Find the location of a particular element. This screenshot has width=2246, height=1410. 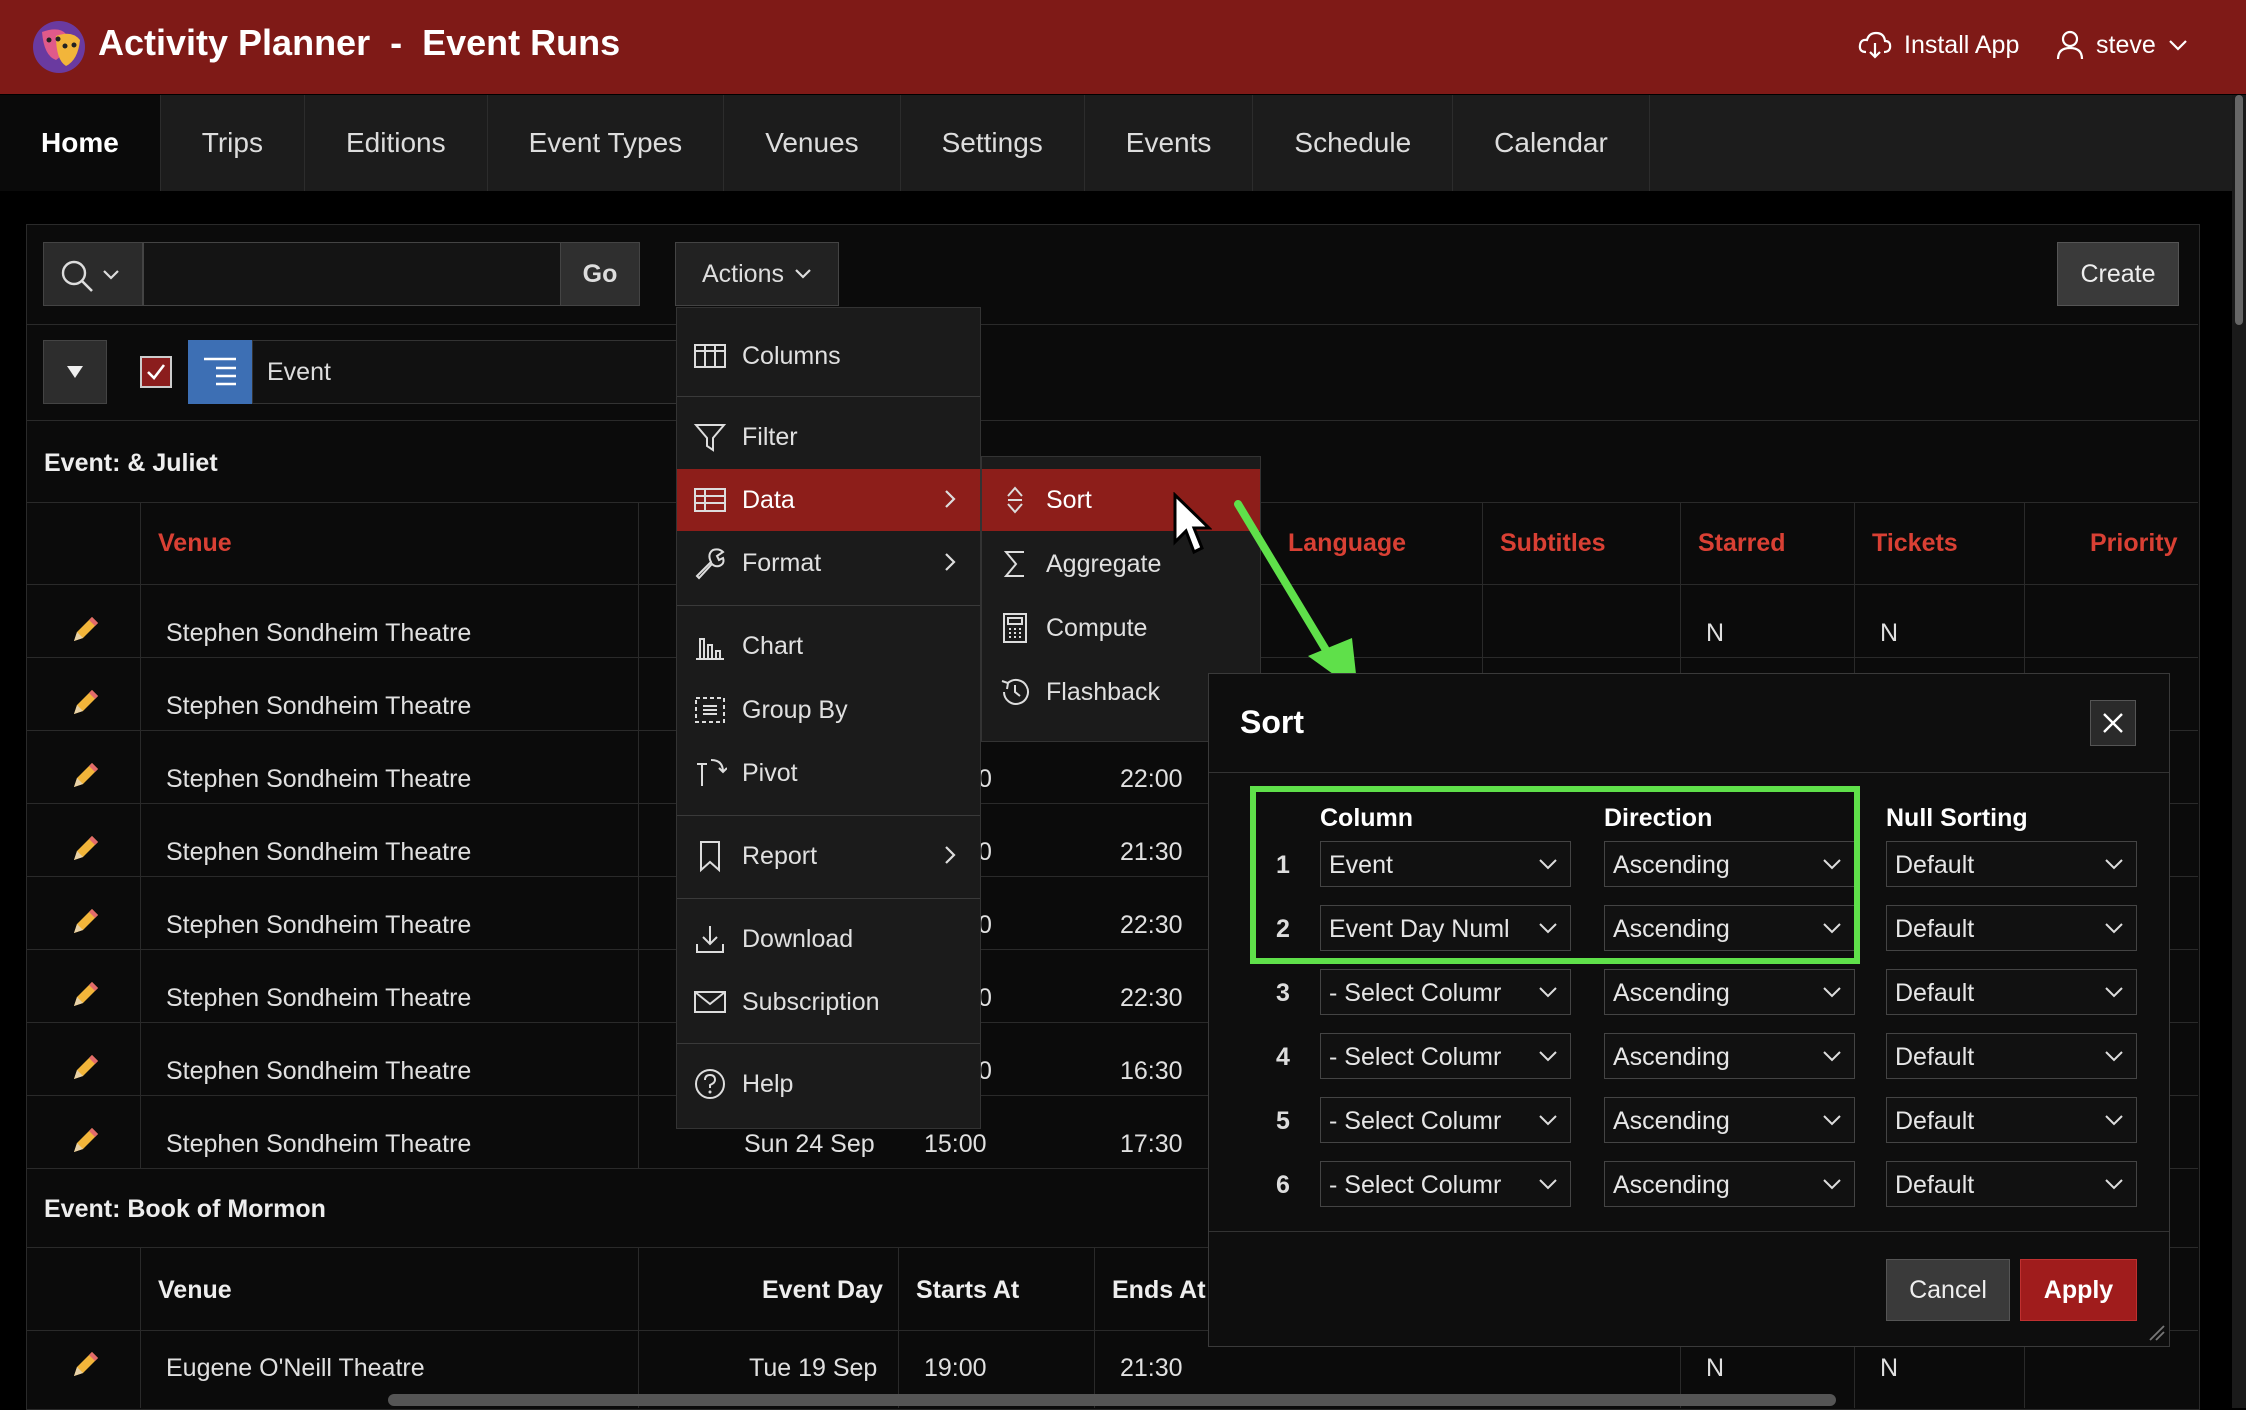

menu-item-label: Chart is located at coordinates (773, 645).